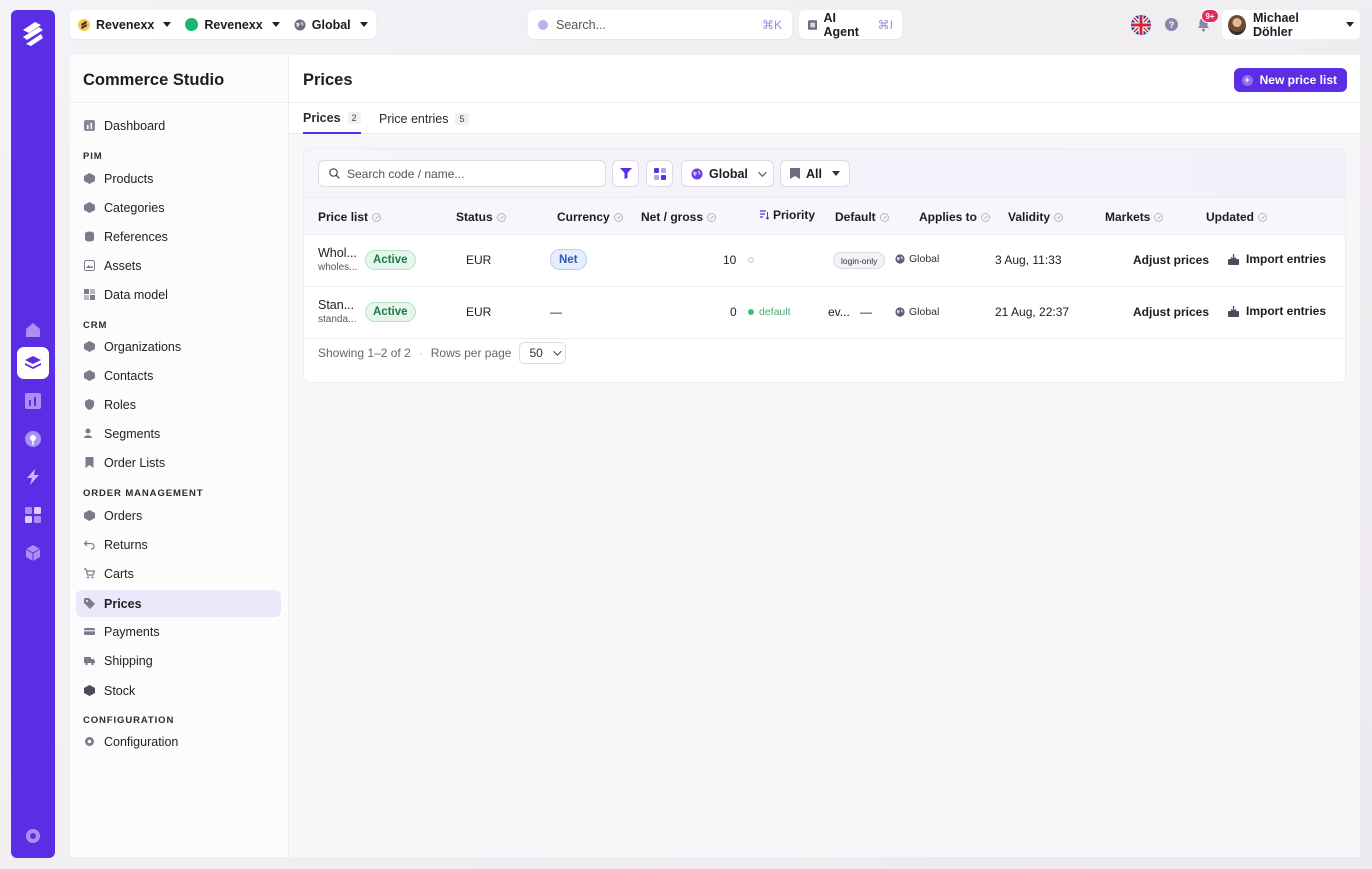  Describe the element at coordinates (1210, 16) in the screenshot. I see `notifications-badge: 9+` at that location.